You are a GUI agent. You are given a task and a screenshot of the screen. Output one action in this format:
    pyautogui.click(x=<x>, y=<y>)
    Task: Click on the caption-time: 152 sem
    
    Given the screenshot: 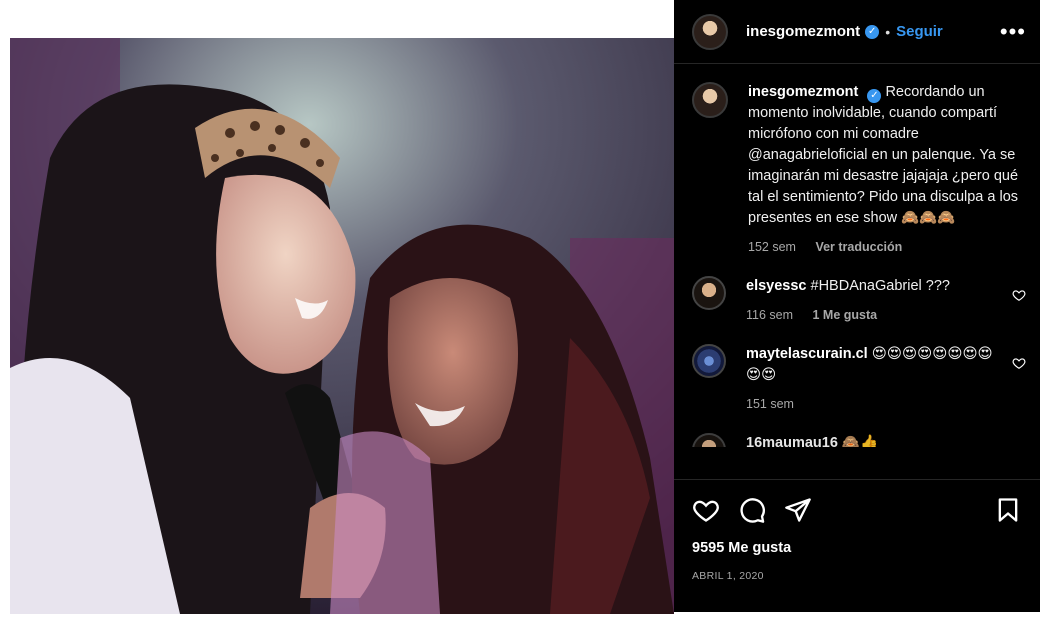 What is the action you would take?
    pyautogui.click(x=772, y=247)
    